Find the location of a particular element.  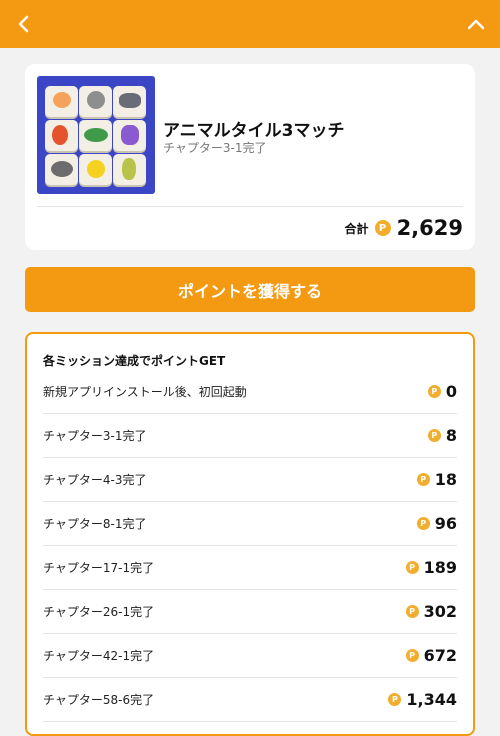

top-bar is located at coordinates (250, 24).